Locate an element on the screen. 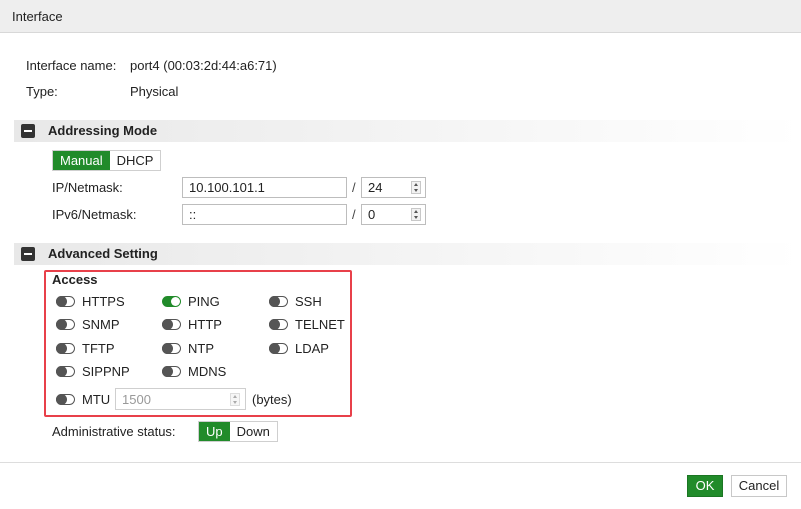 This screenshot has width=801, height=509. toggle-snmp: SNMP is located at coordinates (88, 324).